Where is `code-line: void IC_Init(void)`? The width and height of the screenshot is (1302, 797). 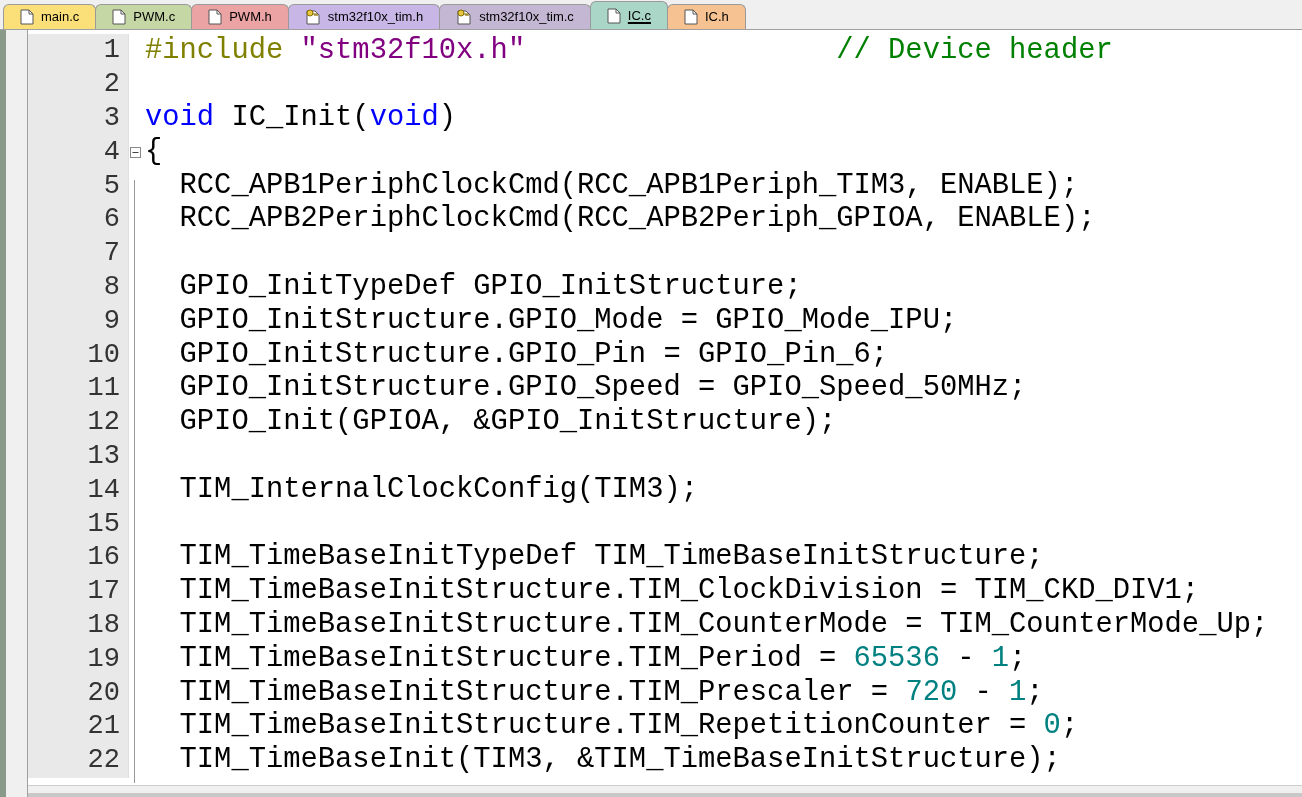 code-line: void IC_Init(void) is located at coordinates (301, 118).